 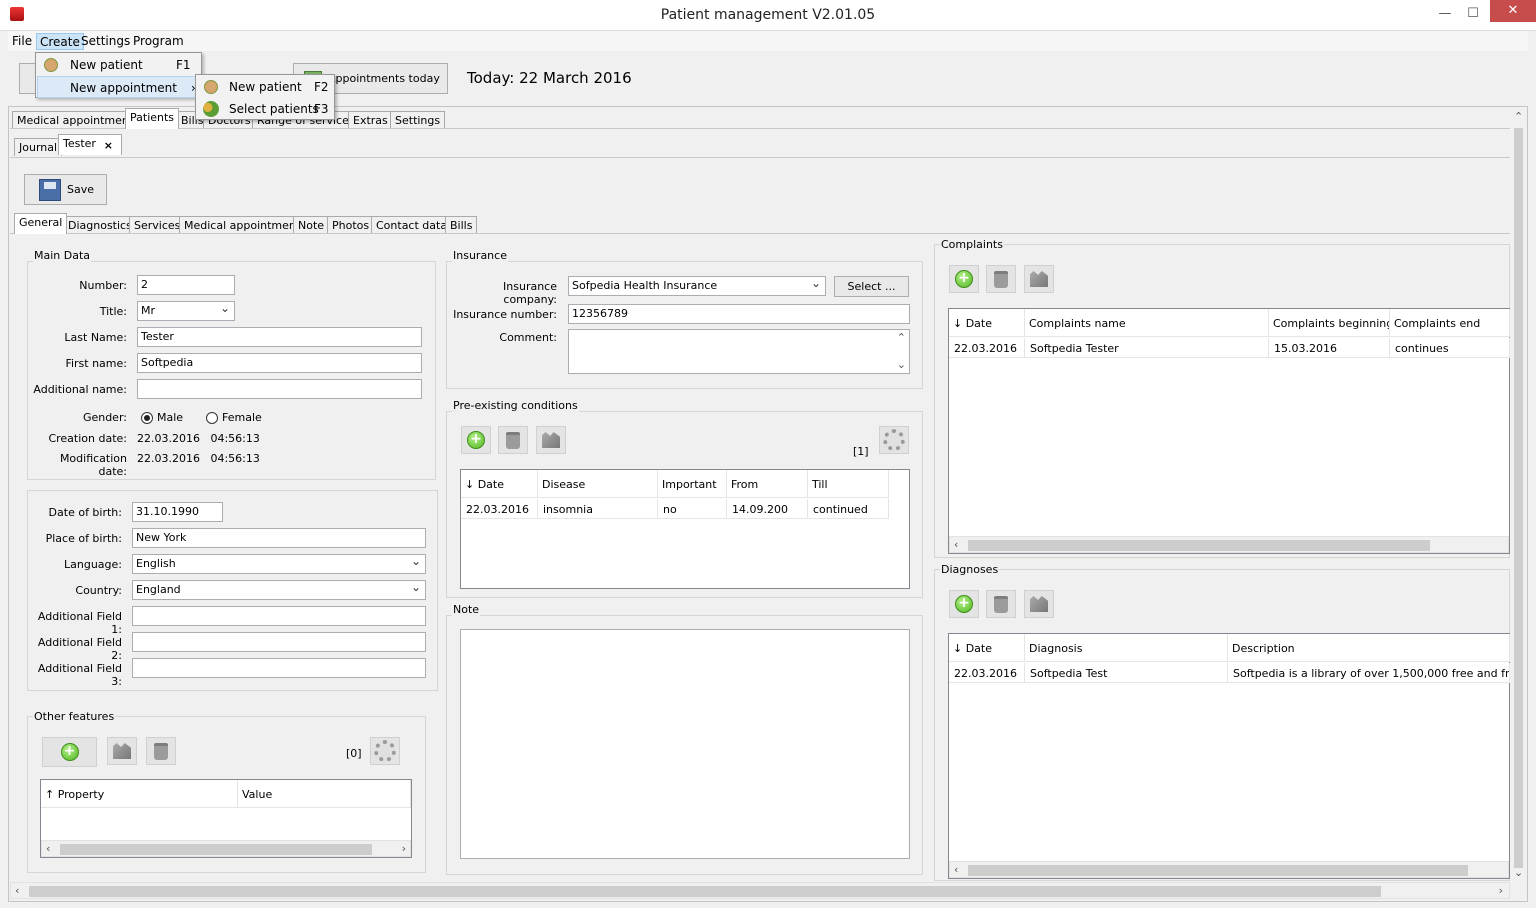 I want to click on vertical-scrollbar: ⌃ ⌄, so click(x=1518, y=495).